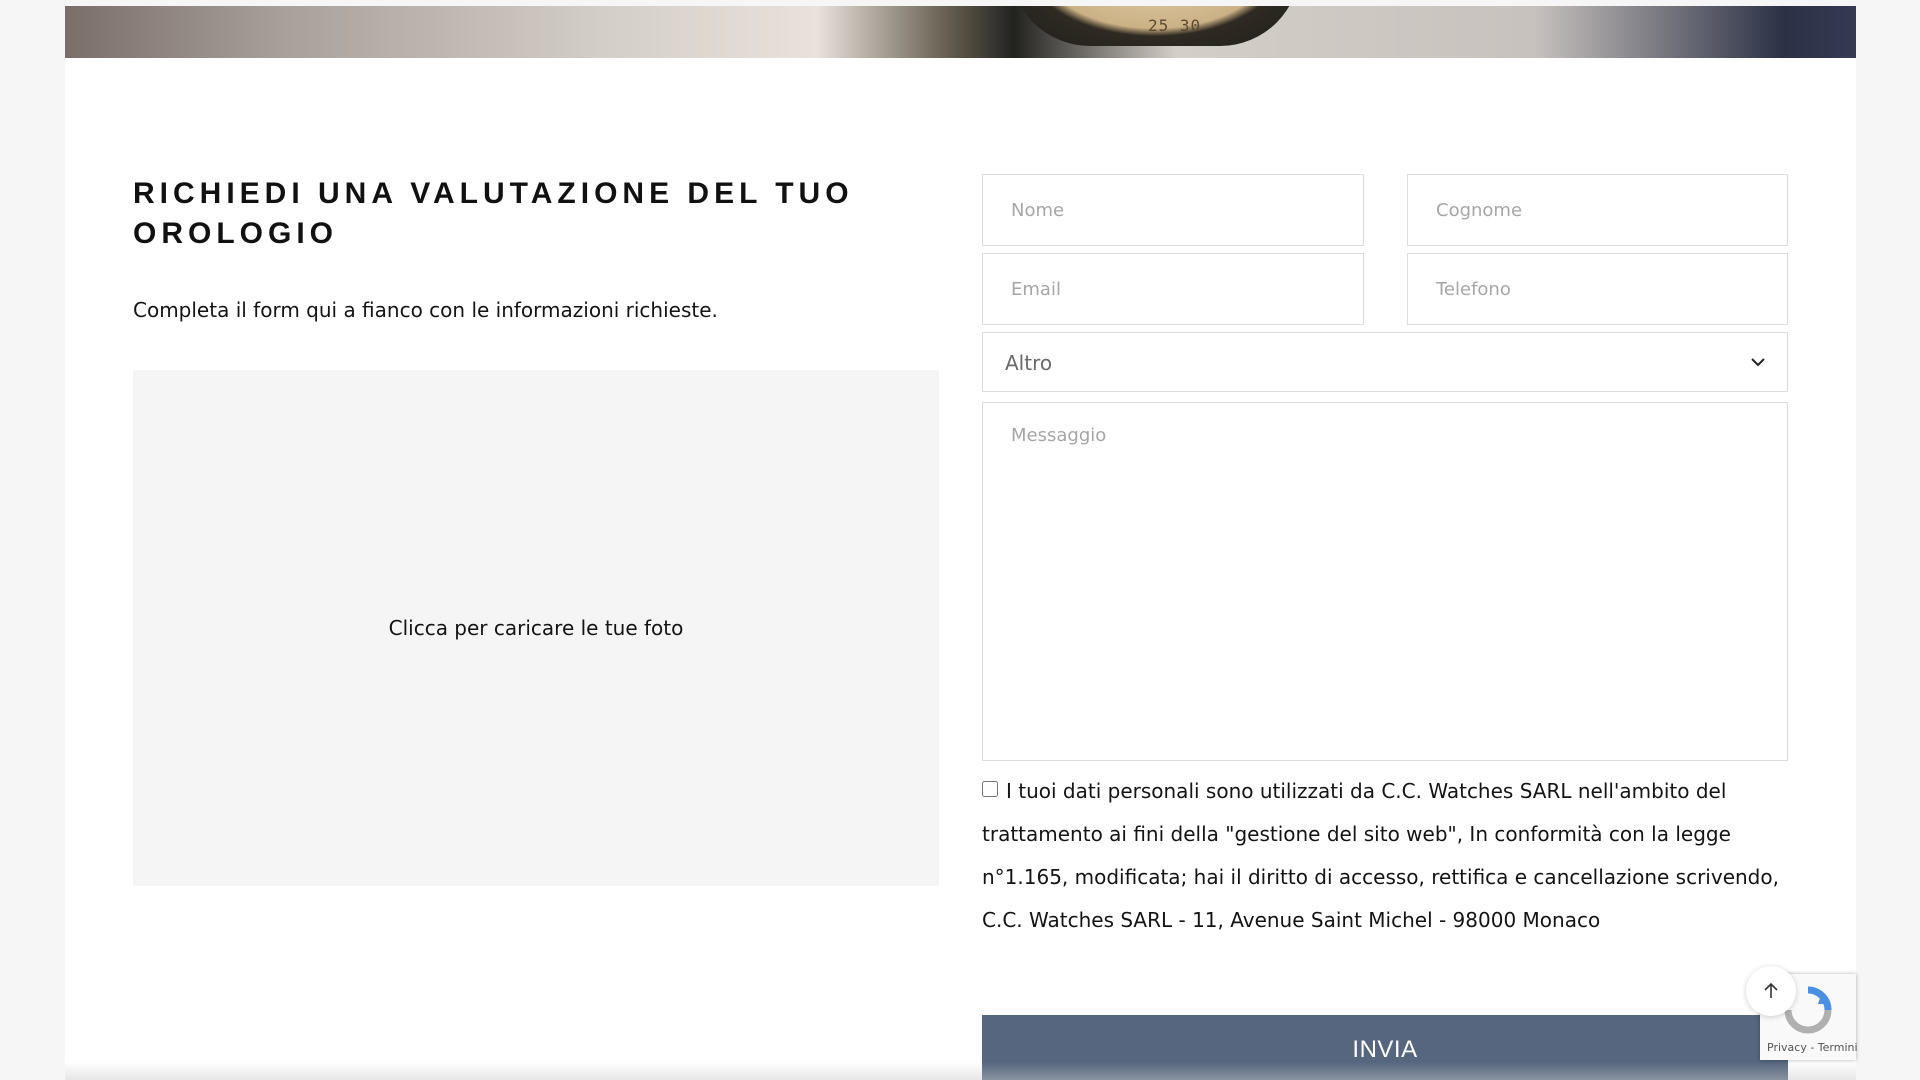 This screenshot has width=1920, height=1080. What do you see at coordinates (1385, 1047) in the screenshot?
I see `submit-button: INVIA` at bounding box center [1385, 1047].